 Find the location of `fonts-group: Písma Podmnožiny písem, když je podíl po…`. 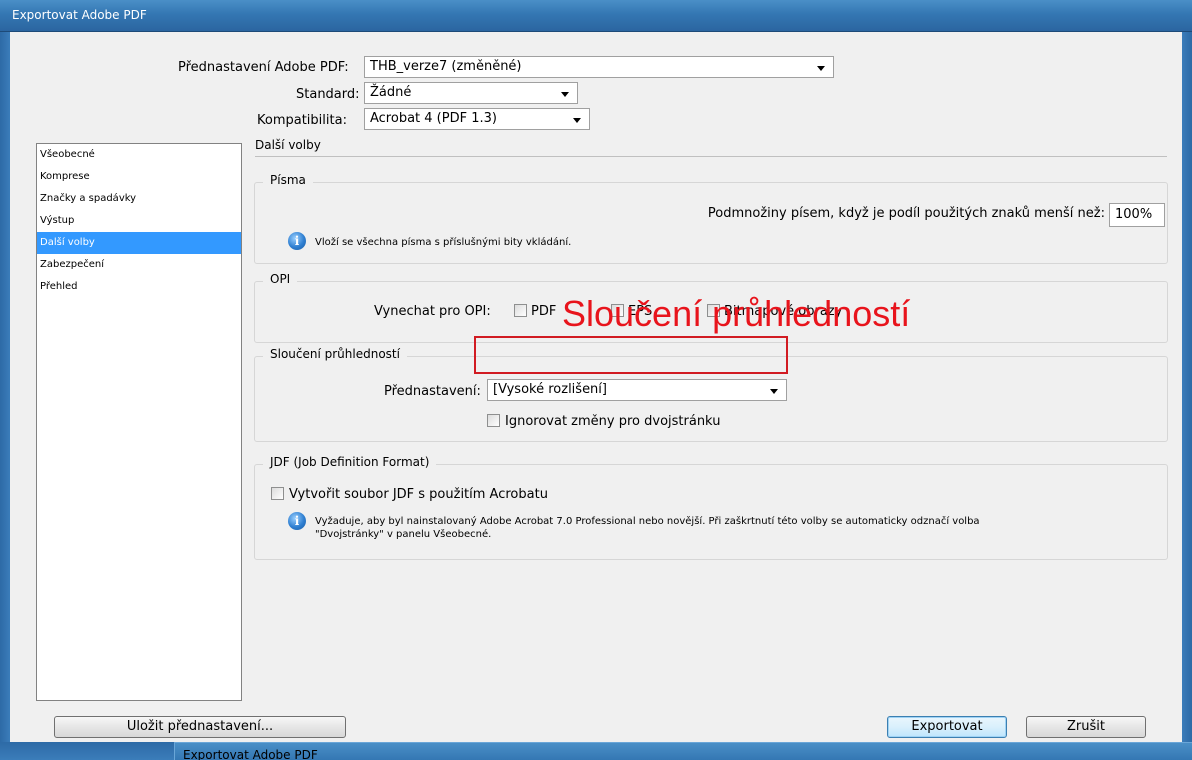

fonts-group: Písma Podmnožiny písem, když je podíl po… is located at coordinates (711, 218).